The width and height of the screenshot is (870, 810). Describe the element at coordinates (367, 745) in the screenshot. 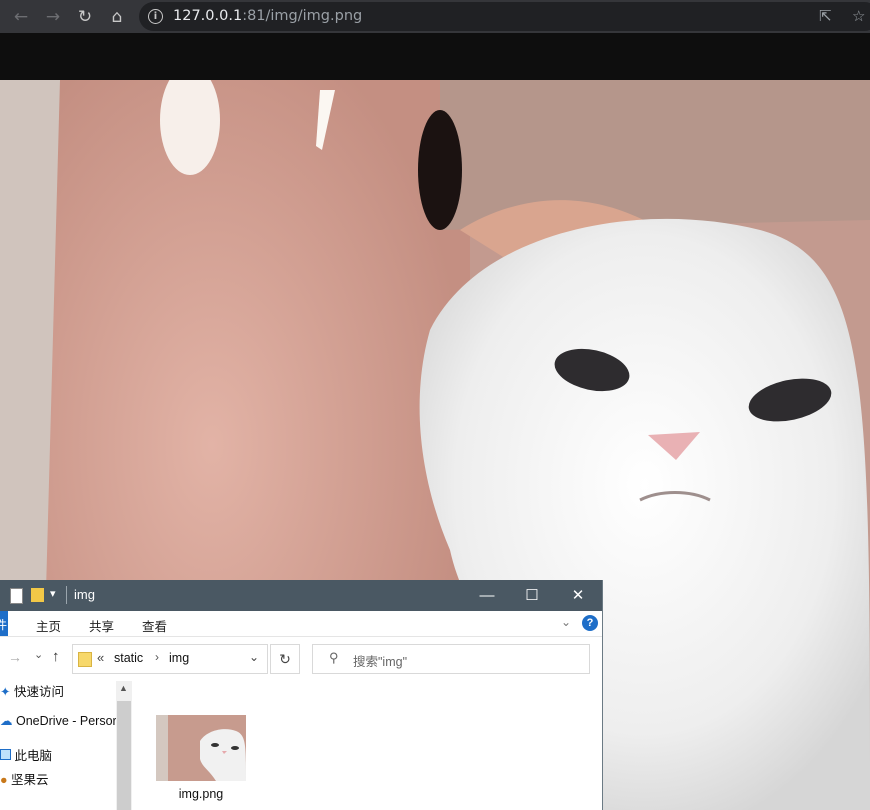

I see `file-list: img.png` at that location.